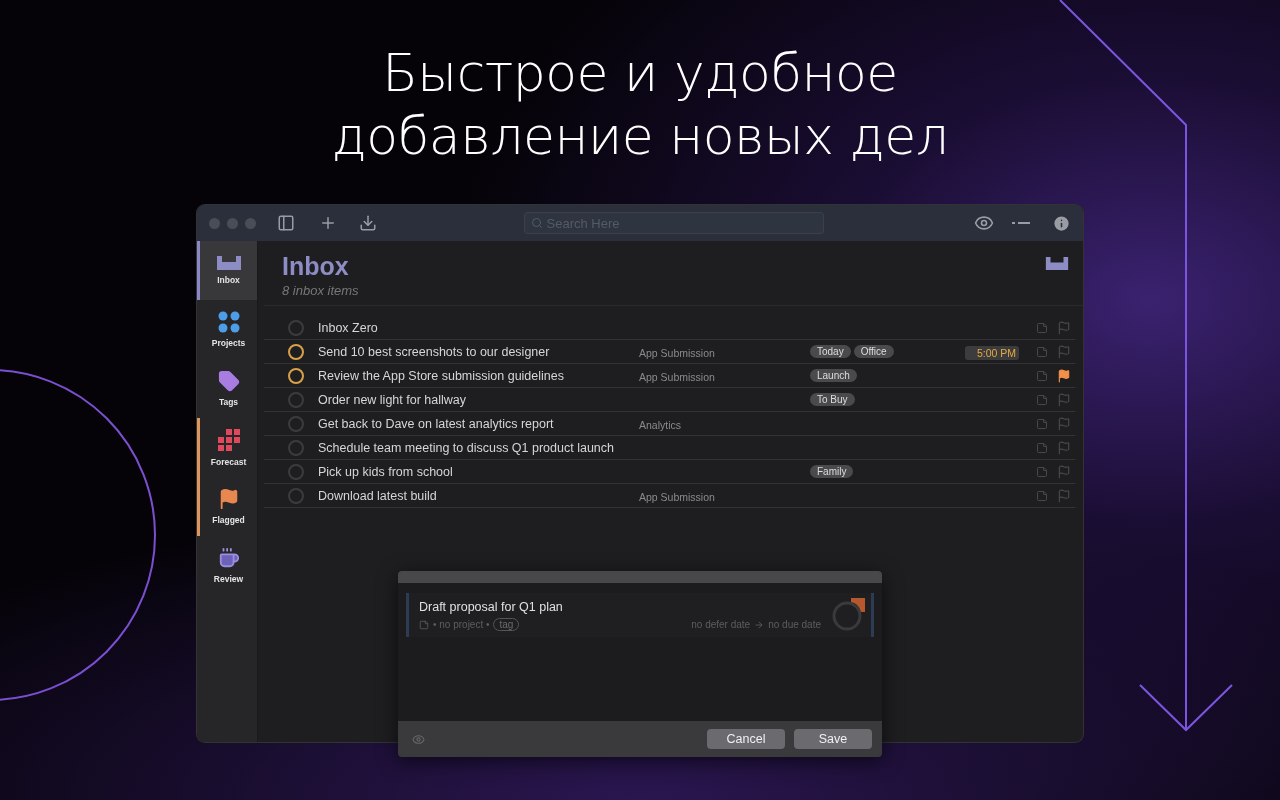  Describe the element at coordinates (873, 351) in the screenshot. I see `tag-pill: Office` at that location.